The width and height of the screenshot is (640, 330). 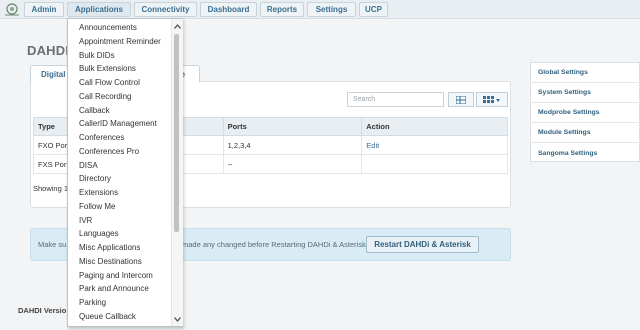 What do you see at coordinates (228, 9) in the screenshot?
I see `nav-dashboard: Dashboard` at bounding box center [228, 9].